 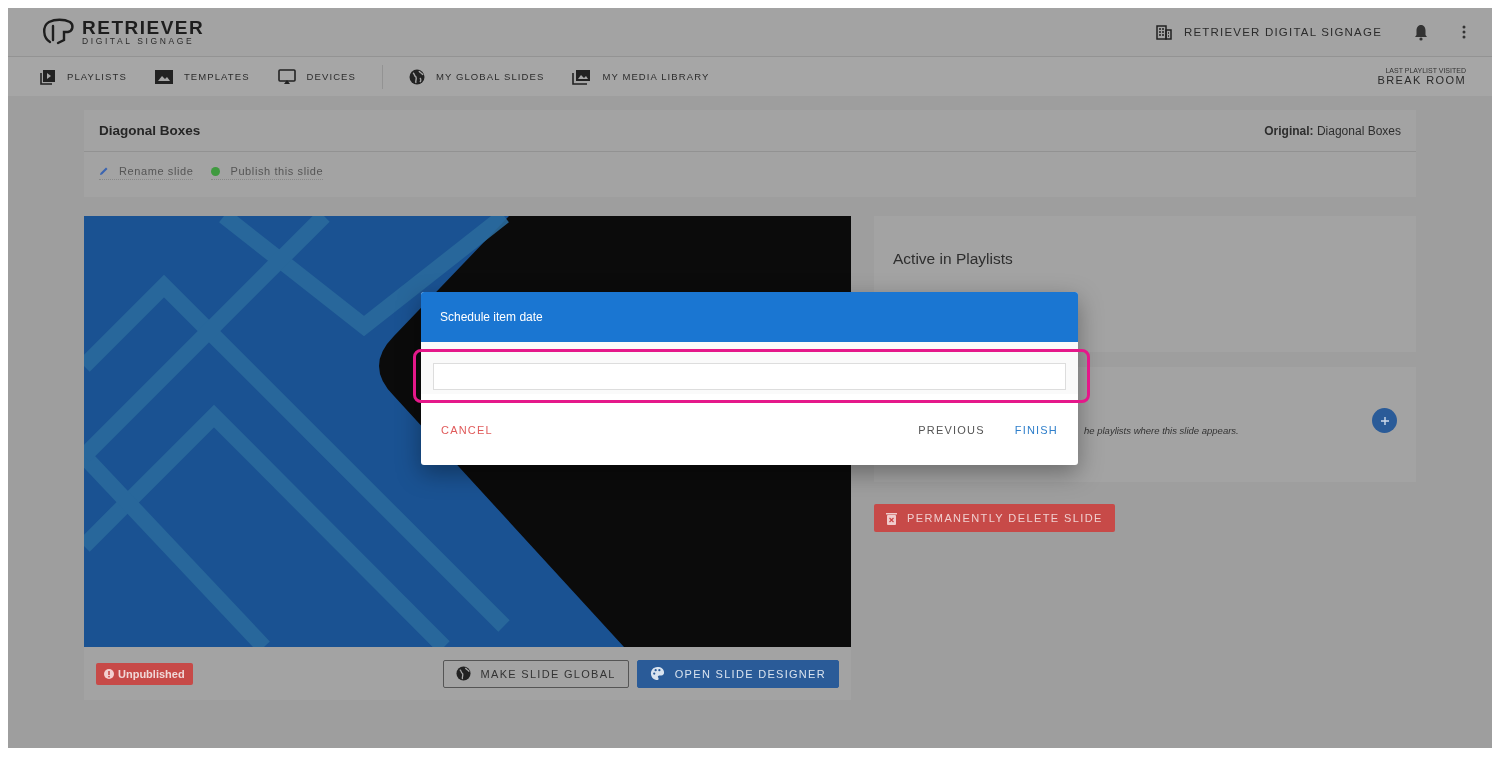 What do you see at coordinates (582, 76) in the screenshot?
I see `image-stack-icon` at bounding box center [582, 76].